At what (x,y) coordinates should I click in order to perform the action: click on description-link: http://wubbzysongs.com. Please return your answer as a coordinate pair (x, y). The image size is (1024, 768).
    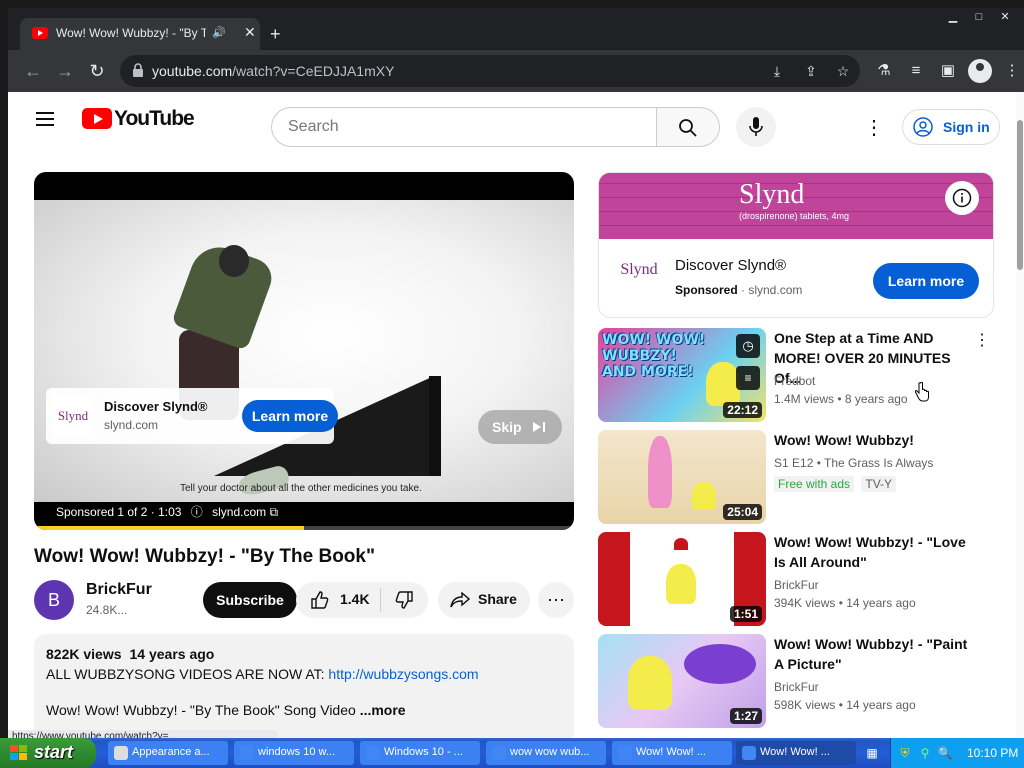
    Looking at the image, I should click on (403, 674).